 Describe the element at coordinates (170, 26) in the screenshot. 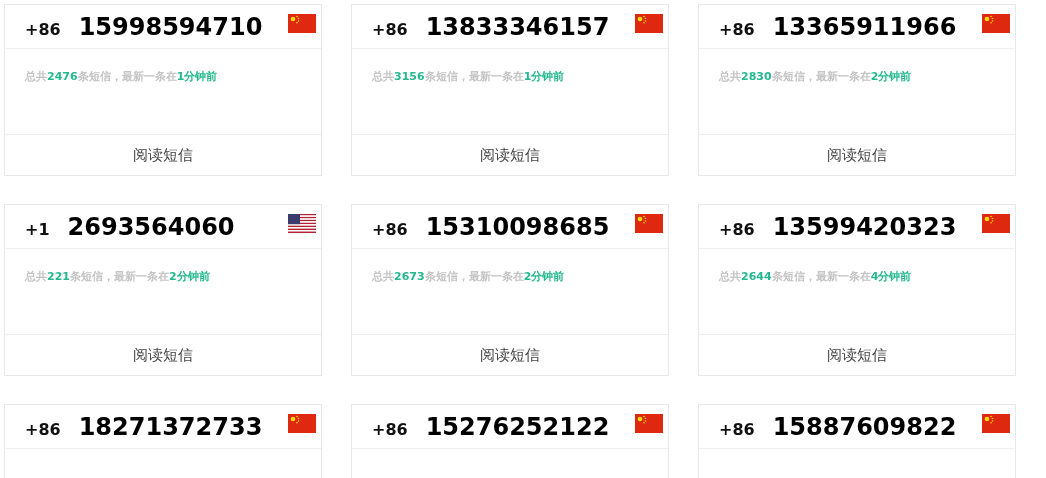

I see `phone-number: 15998594710` at that location.